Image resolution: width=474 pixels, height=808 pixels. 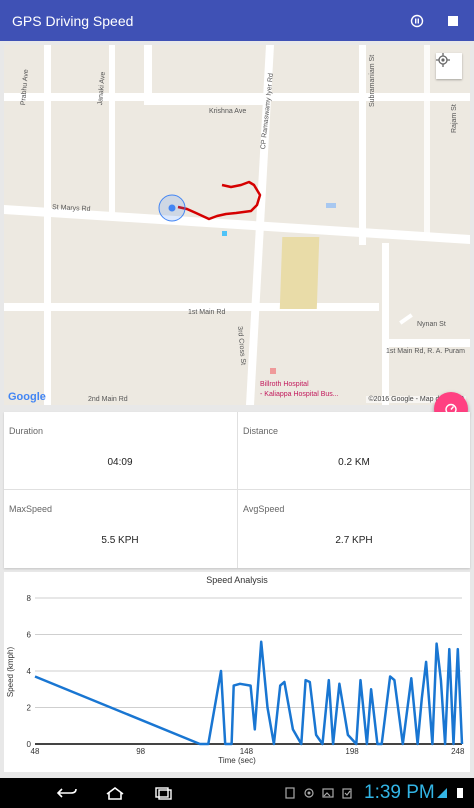 I want to click on clipboard-icon, so click(x=347, y=793).